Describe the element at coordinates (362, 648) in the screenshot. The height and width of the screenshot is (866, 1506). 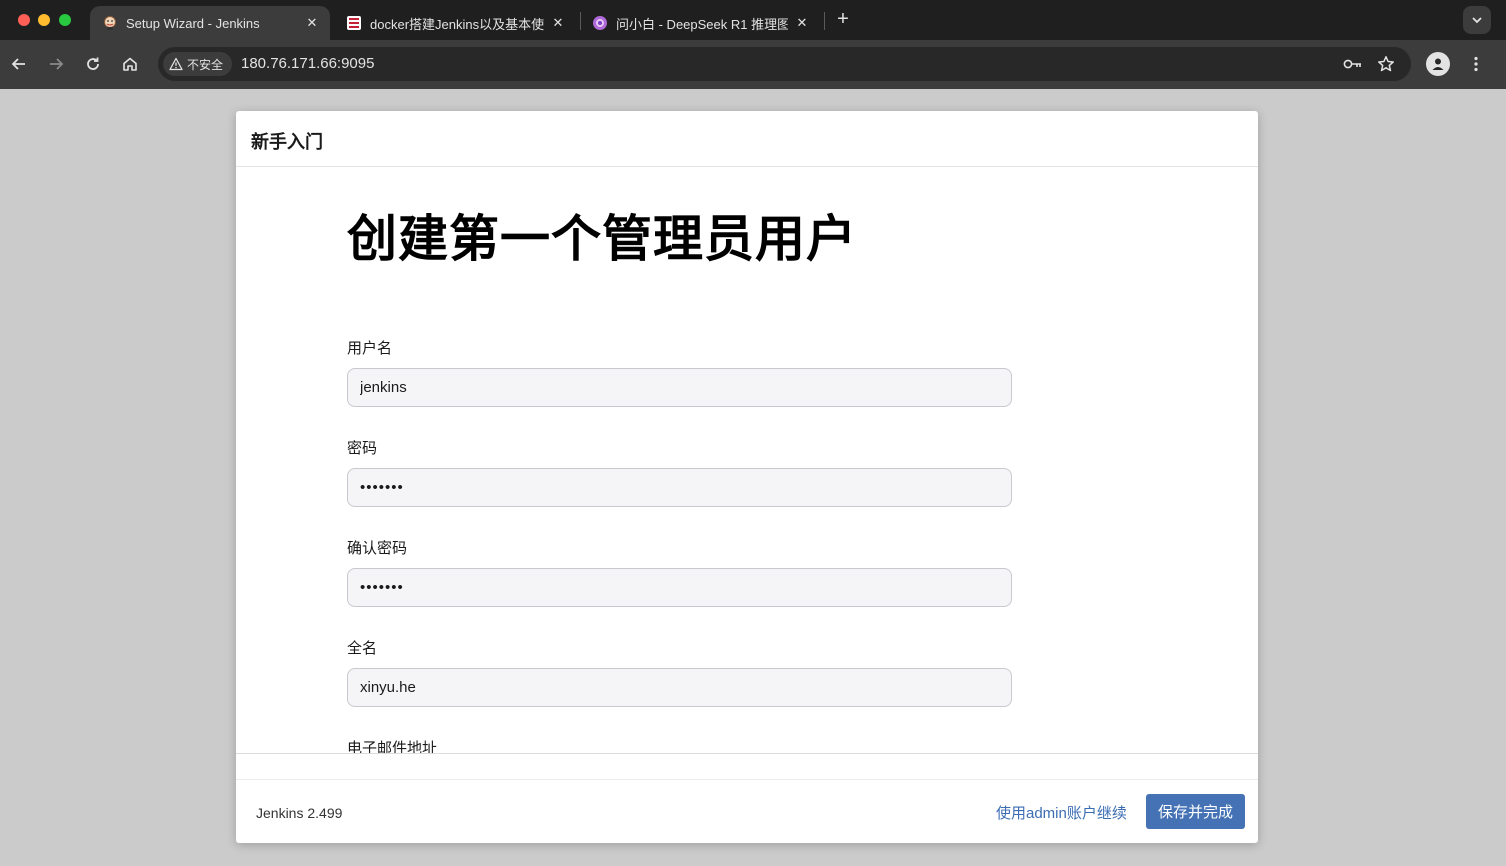
I see `full-name-label: 全名` at that location.